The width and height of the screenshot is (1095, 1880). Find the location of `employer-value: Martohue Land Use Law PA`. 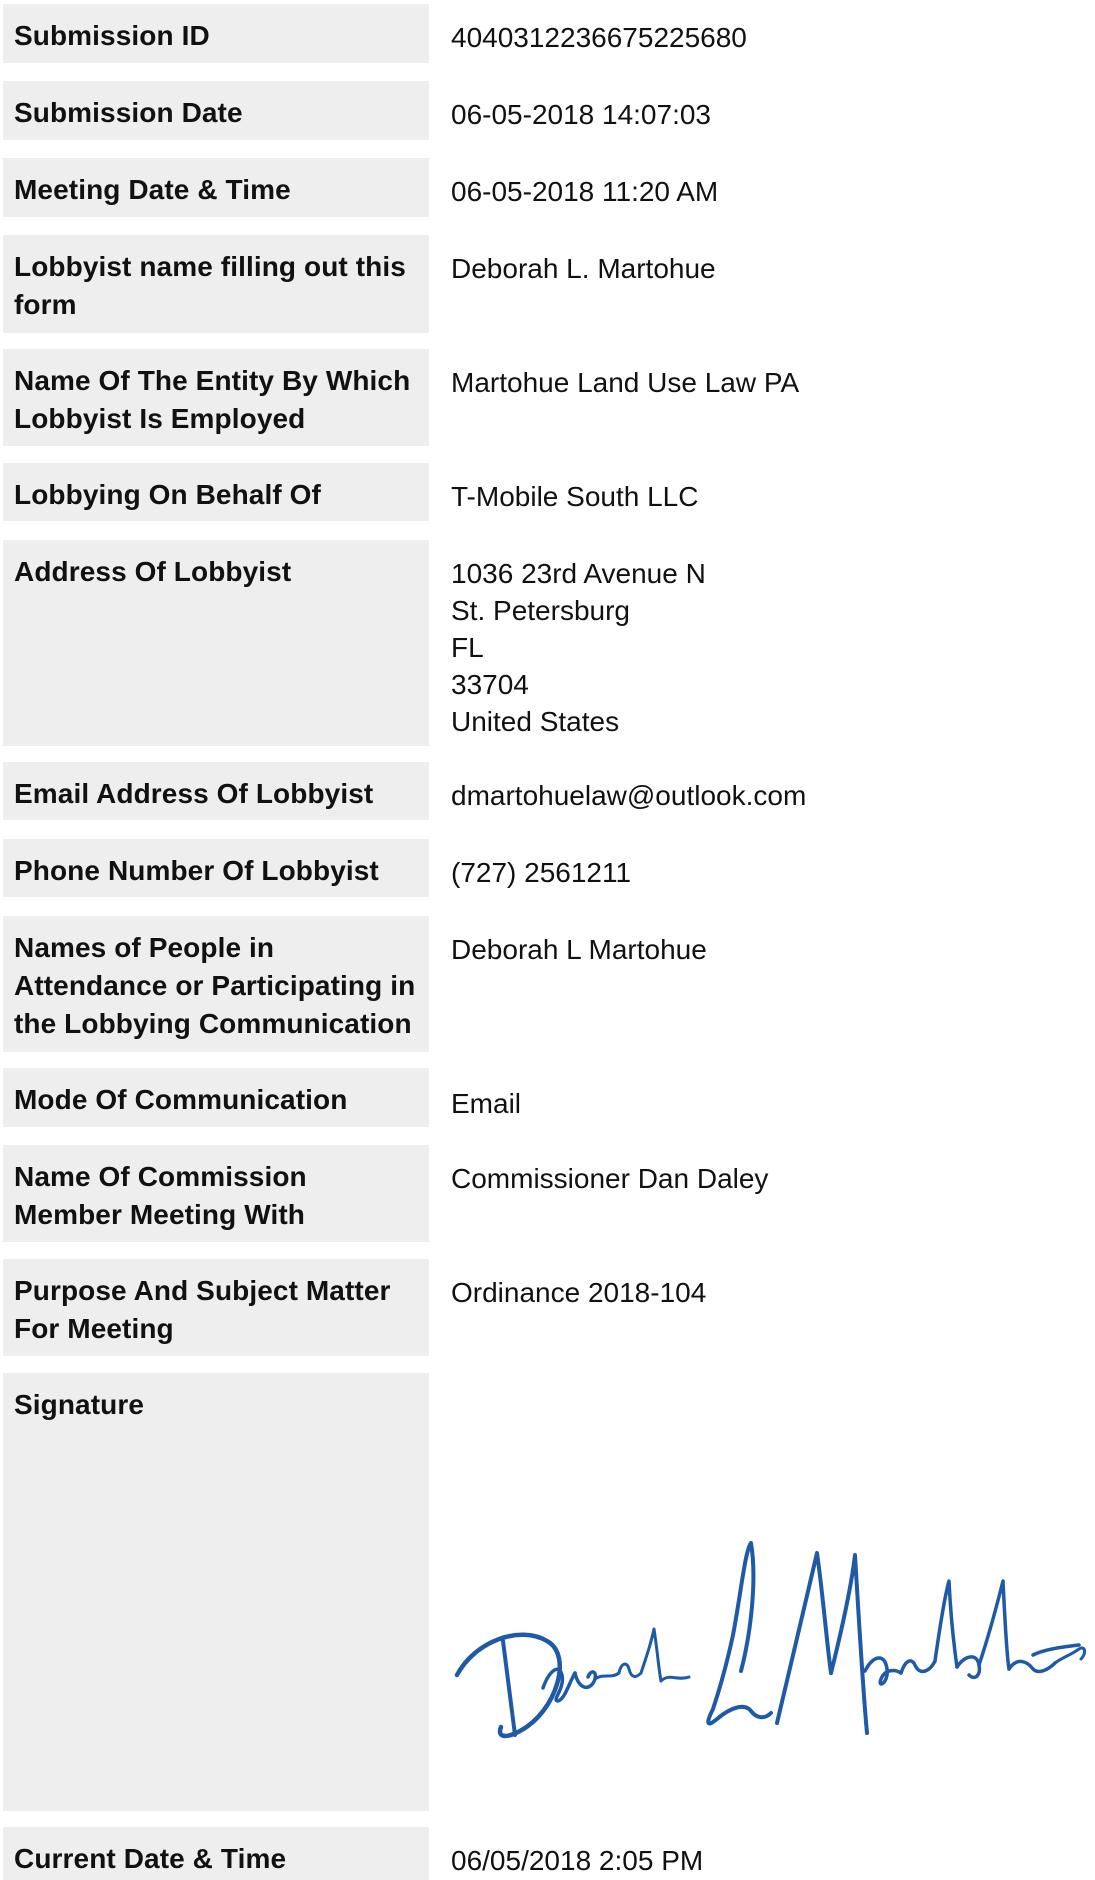

employer-value: Martohue Land Use Law PA is located at coordinates (625, 382).